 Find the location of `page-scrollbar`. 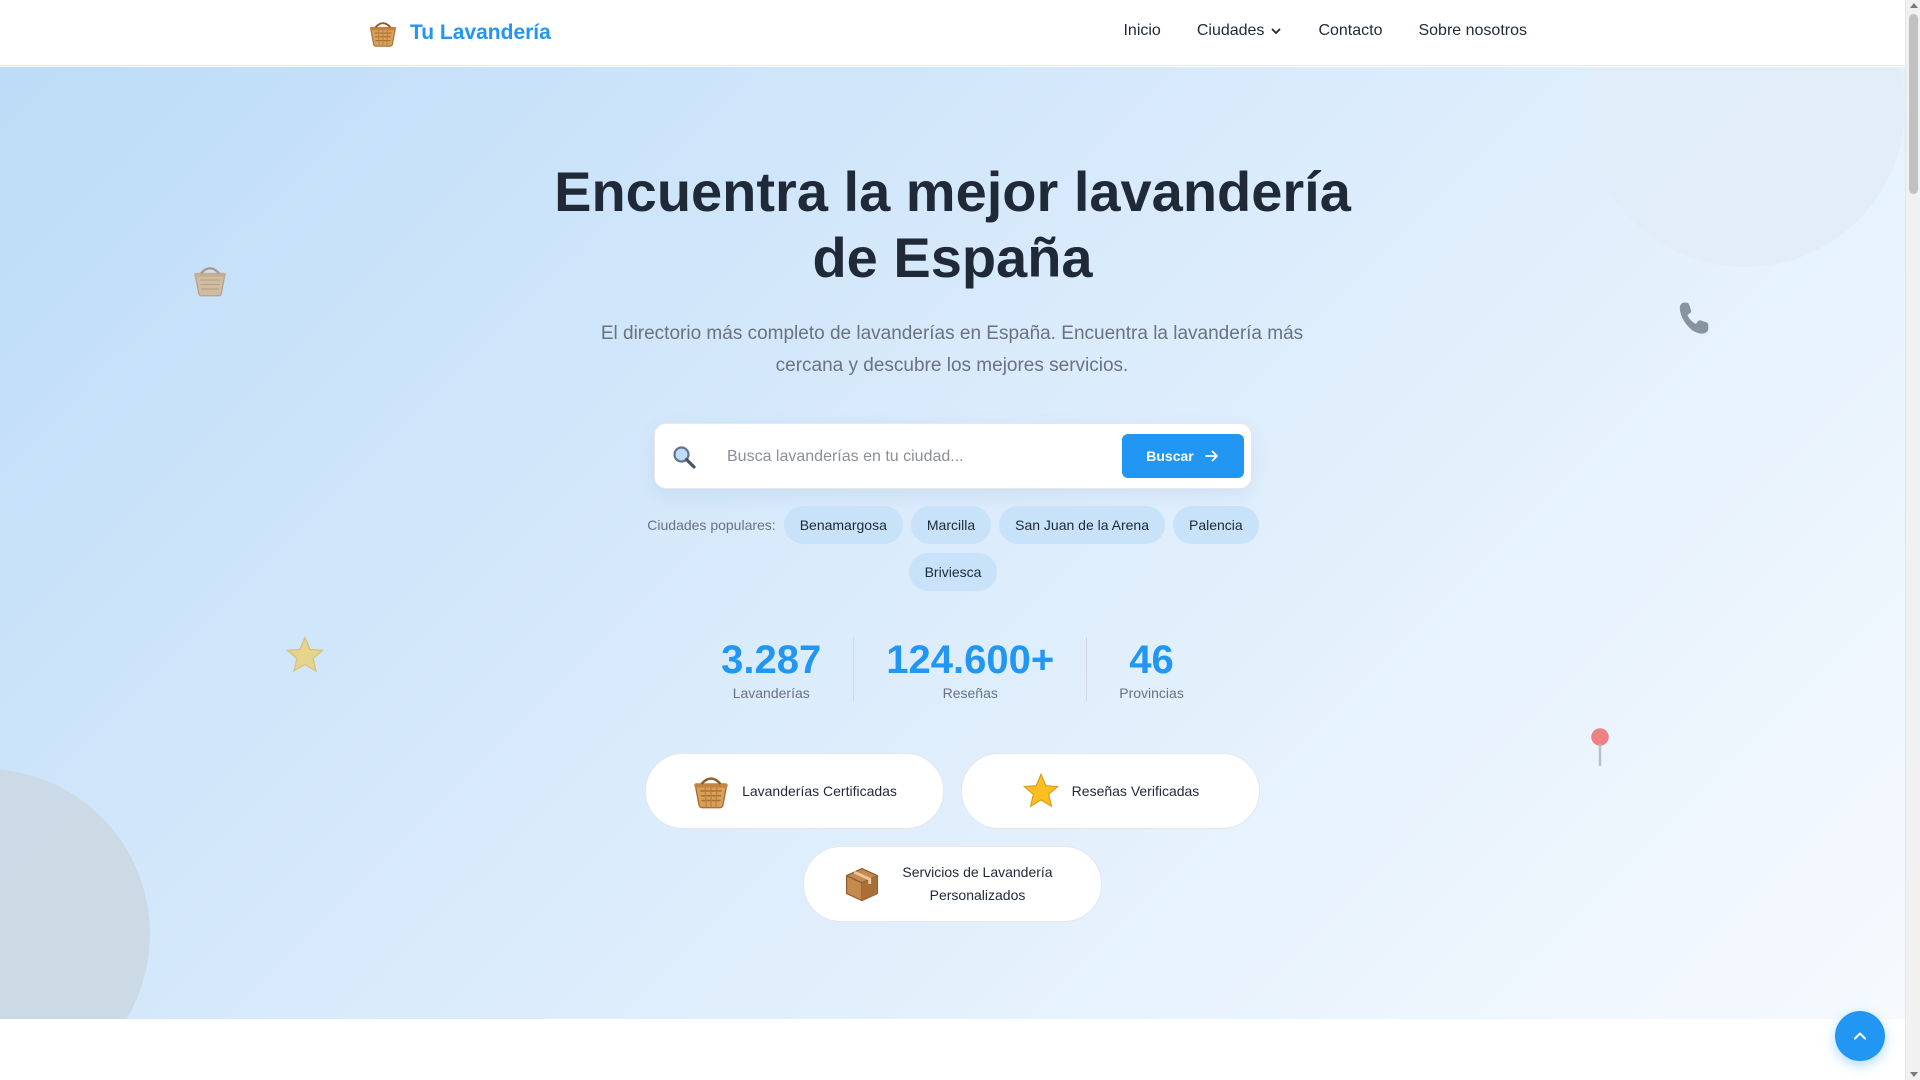

page-scrollbar is located at coordinates (1912, 540).